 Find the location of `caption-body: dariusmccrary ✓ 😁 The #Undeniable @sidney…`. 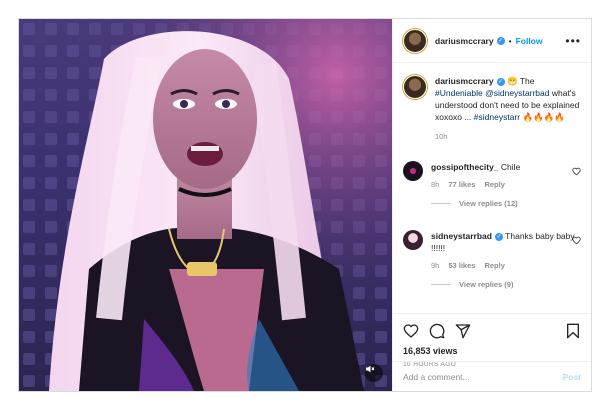

caption-body: dariusmccrary ✓ 😁 The #Undeniable @sidney… is located at coordinates (508, 109).